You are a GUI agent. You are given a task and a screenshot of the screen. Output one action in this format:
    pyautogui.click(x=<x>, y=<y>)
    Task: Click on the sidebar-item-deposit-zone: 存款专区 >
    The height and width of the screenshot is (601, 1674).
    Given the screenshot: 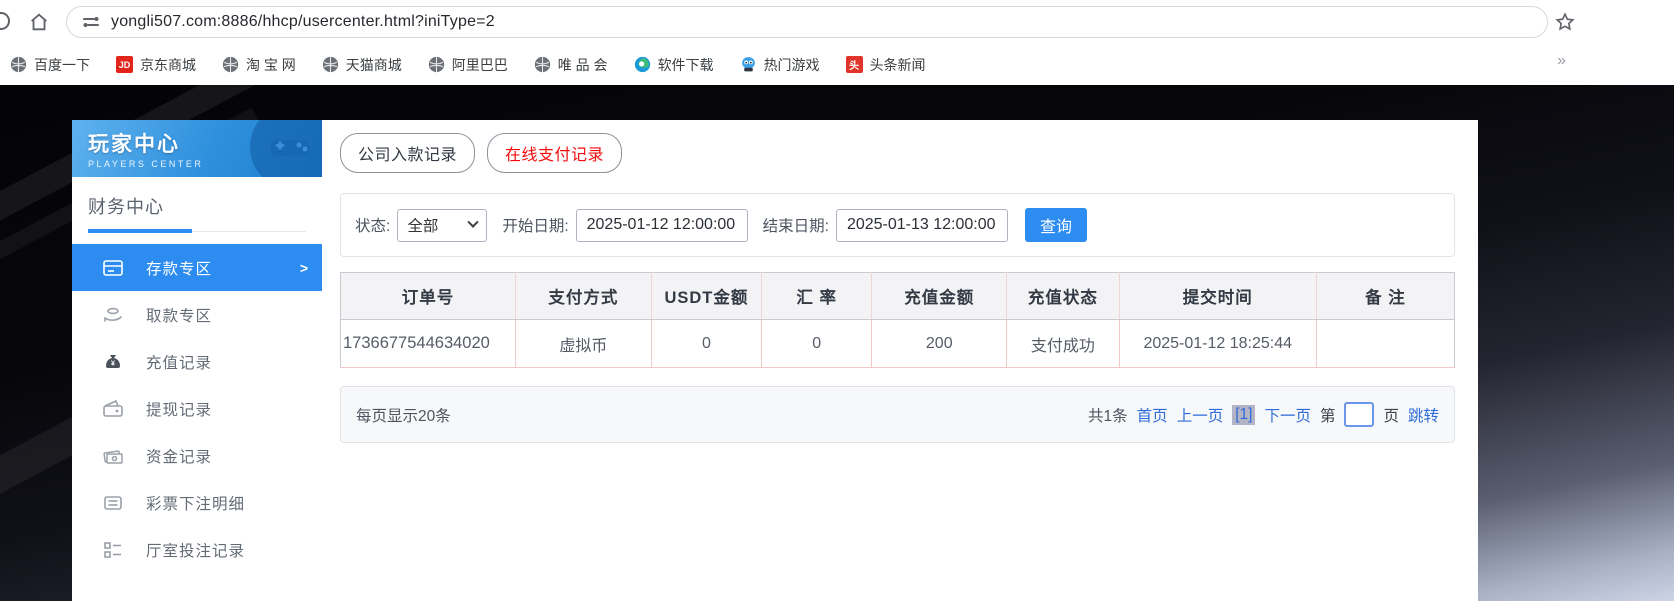 What is the action you would take?
    pyautogui.click(x=197, y=267)
    